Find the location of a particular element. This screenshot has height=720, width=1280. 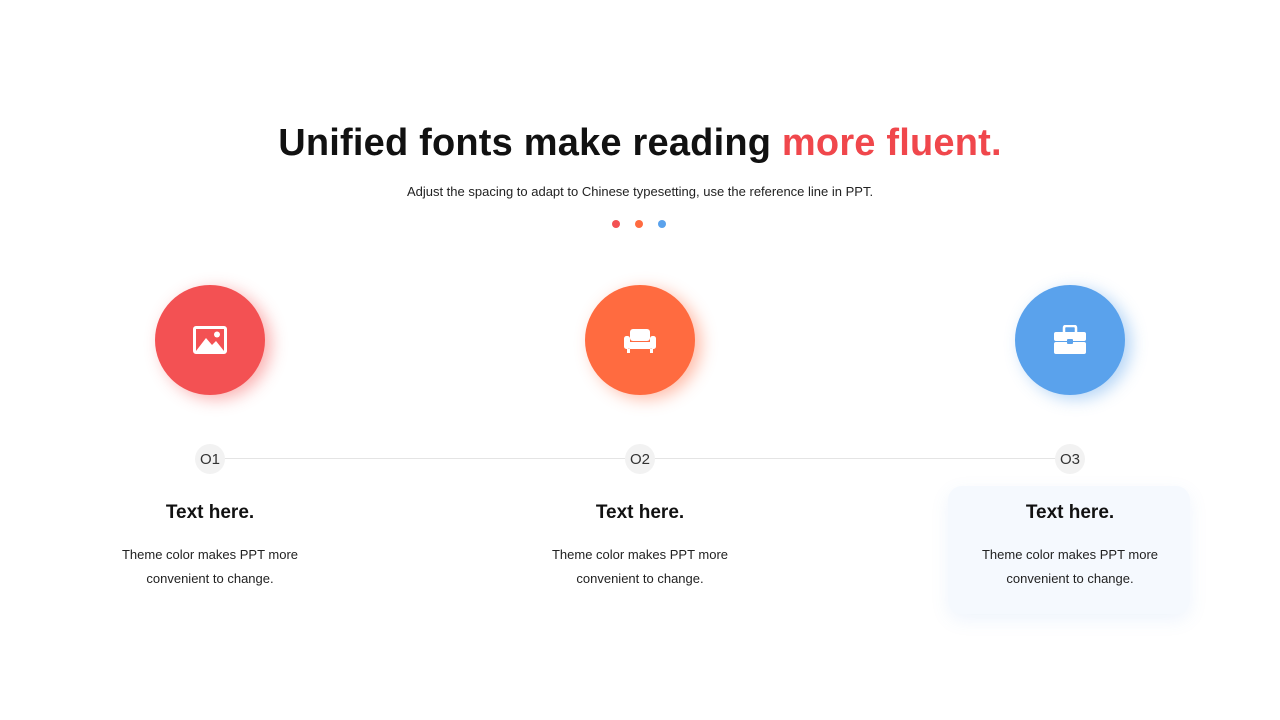

item-heading-3: Text here. is located at coordinates (1070, 512).